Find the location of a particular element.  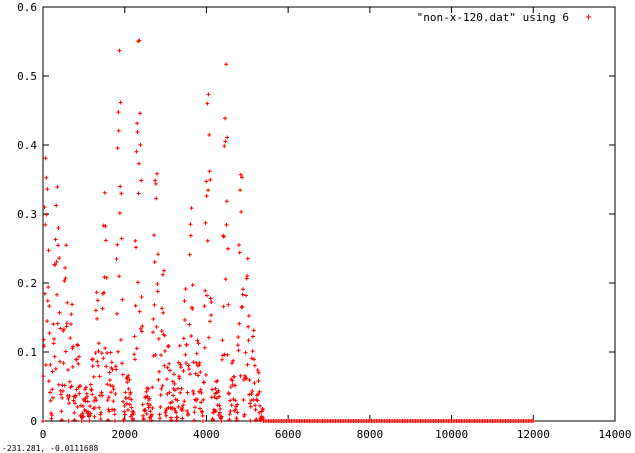

x-tick-label: 12000 is located at coordinates (533, 434).